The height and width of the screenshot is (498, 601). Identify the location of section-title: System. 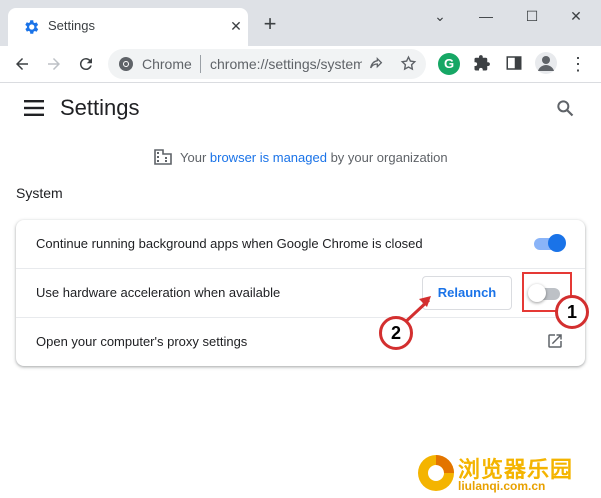
(39, 193).